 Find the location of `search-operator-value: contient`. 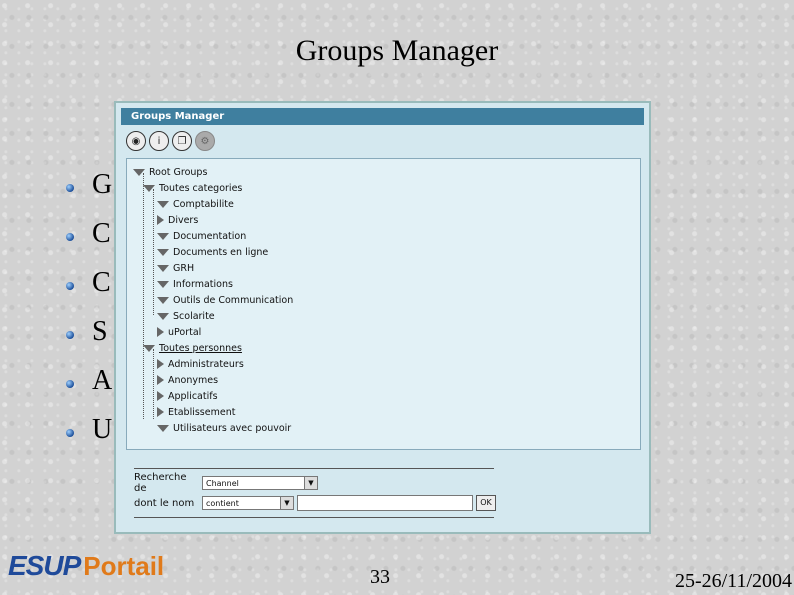

search-operator-value: contient is located at coordinates (222, 503).